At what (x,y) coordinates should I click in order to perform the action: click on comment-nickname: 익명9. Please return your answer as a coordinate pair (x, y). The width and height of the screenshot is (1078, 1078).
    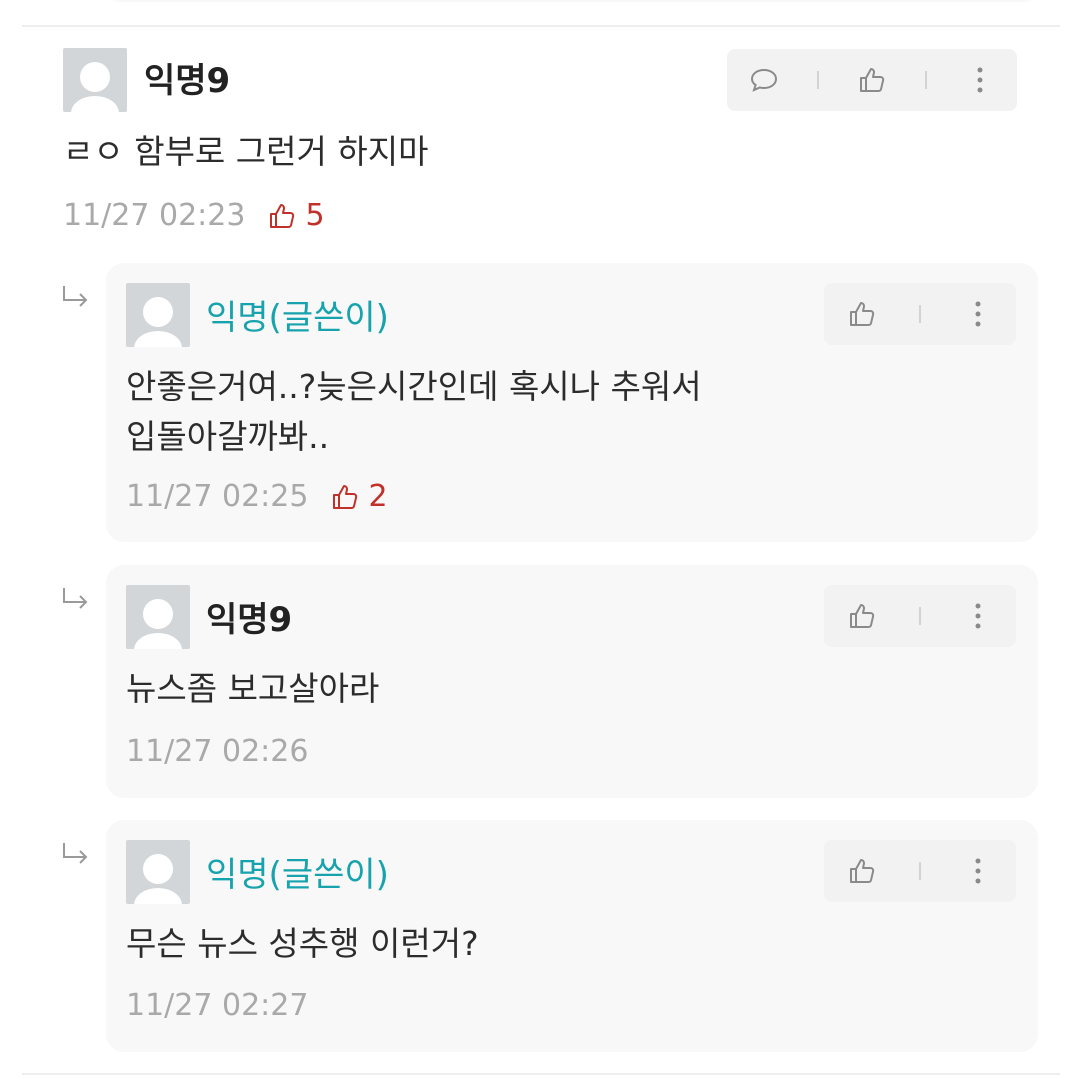
    Looking at the image, I should click on (187, 81).